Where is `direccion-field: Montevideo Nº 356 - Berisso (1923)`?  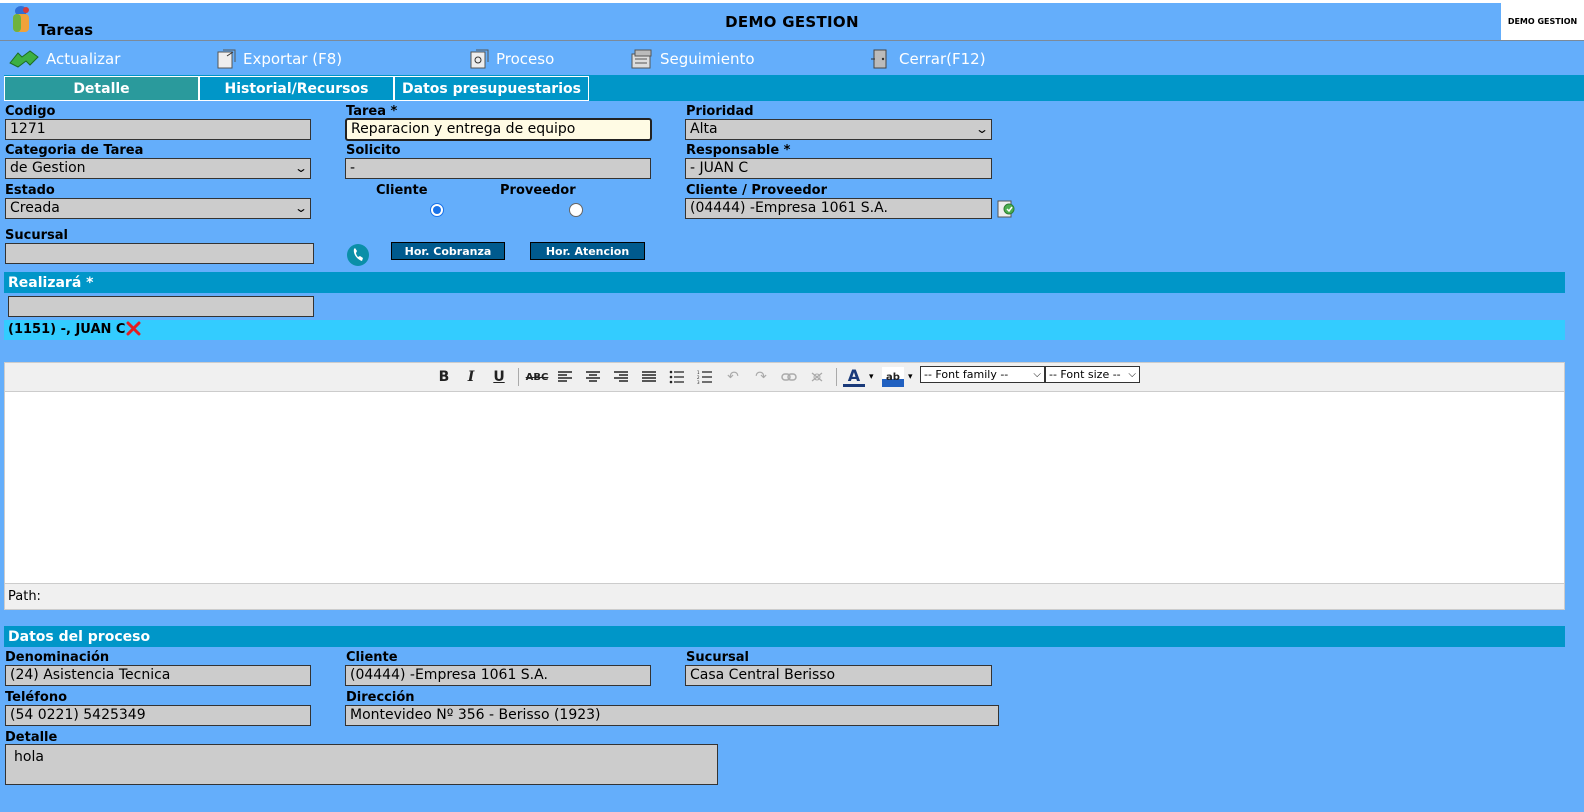
direccion-field: Montevideo Nº 356 - Berisso (1923) is located at coordinates (672, 715).